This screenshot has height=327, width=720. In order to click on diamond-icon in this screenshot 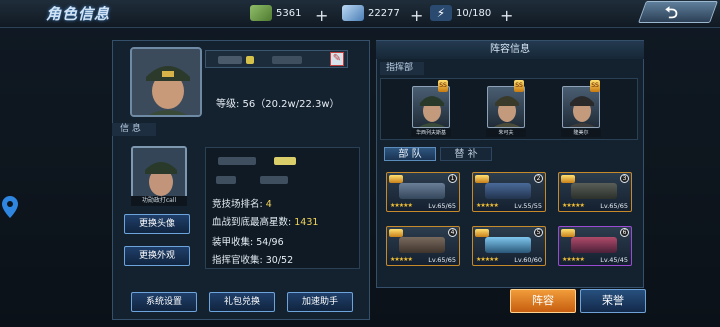, I will do `click(353, 13)`.